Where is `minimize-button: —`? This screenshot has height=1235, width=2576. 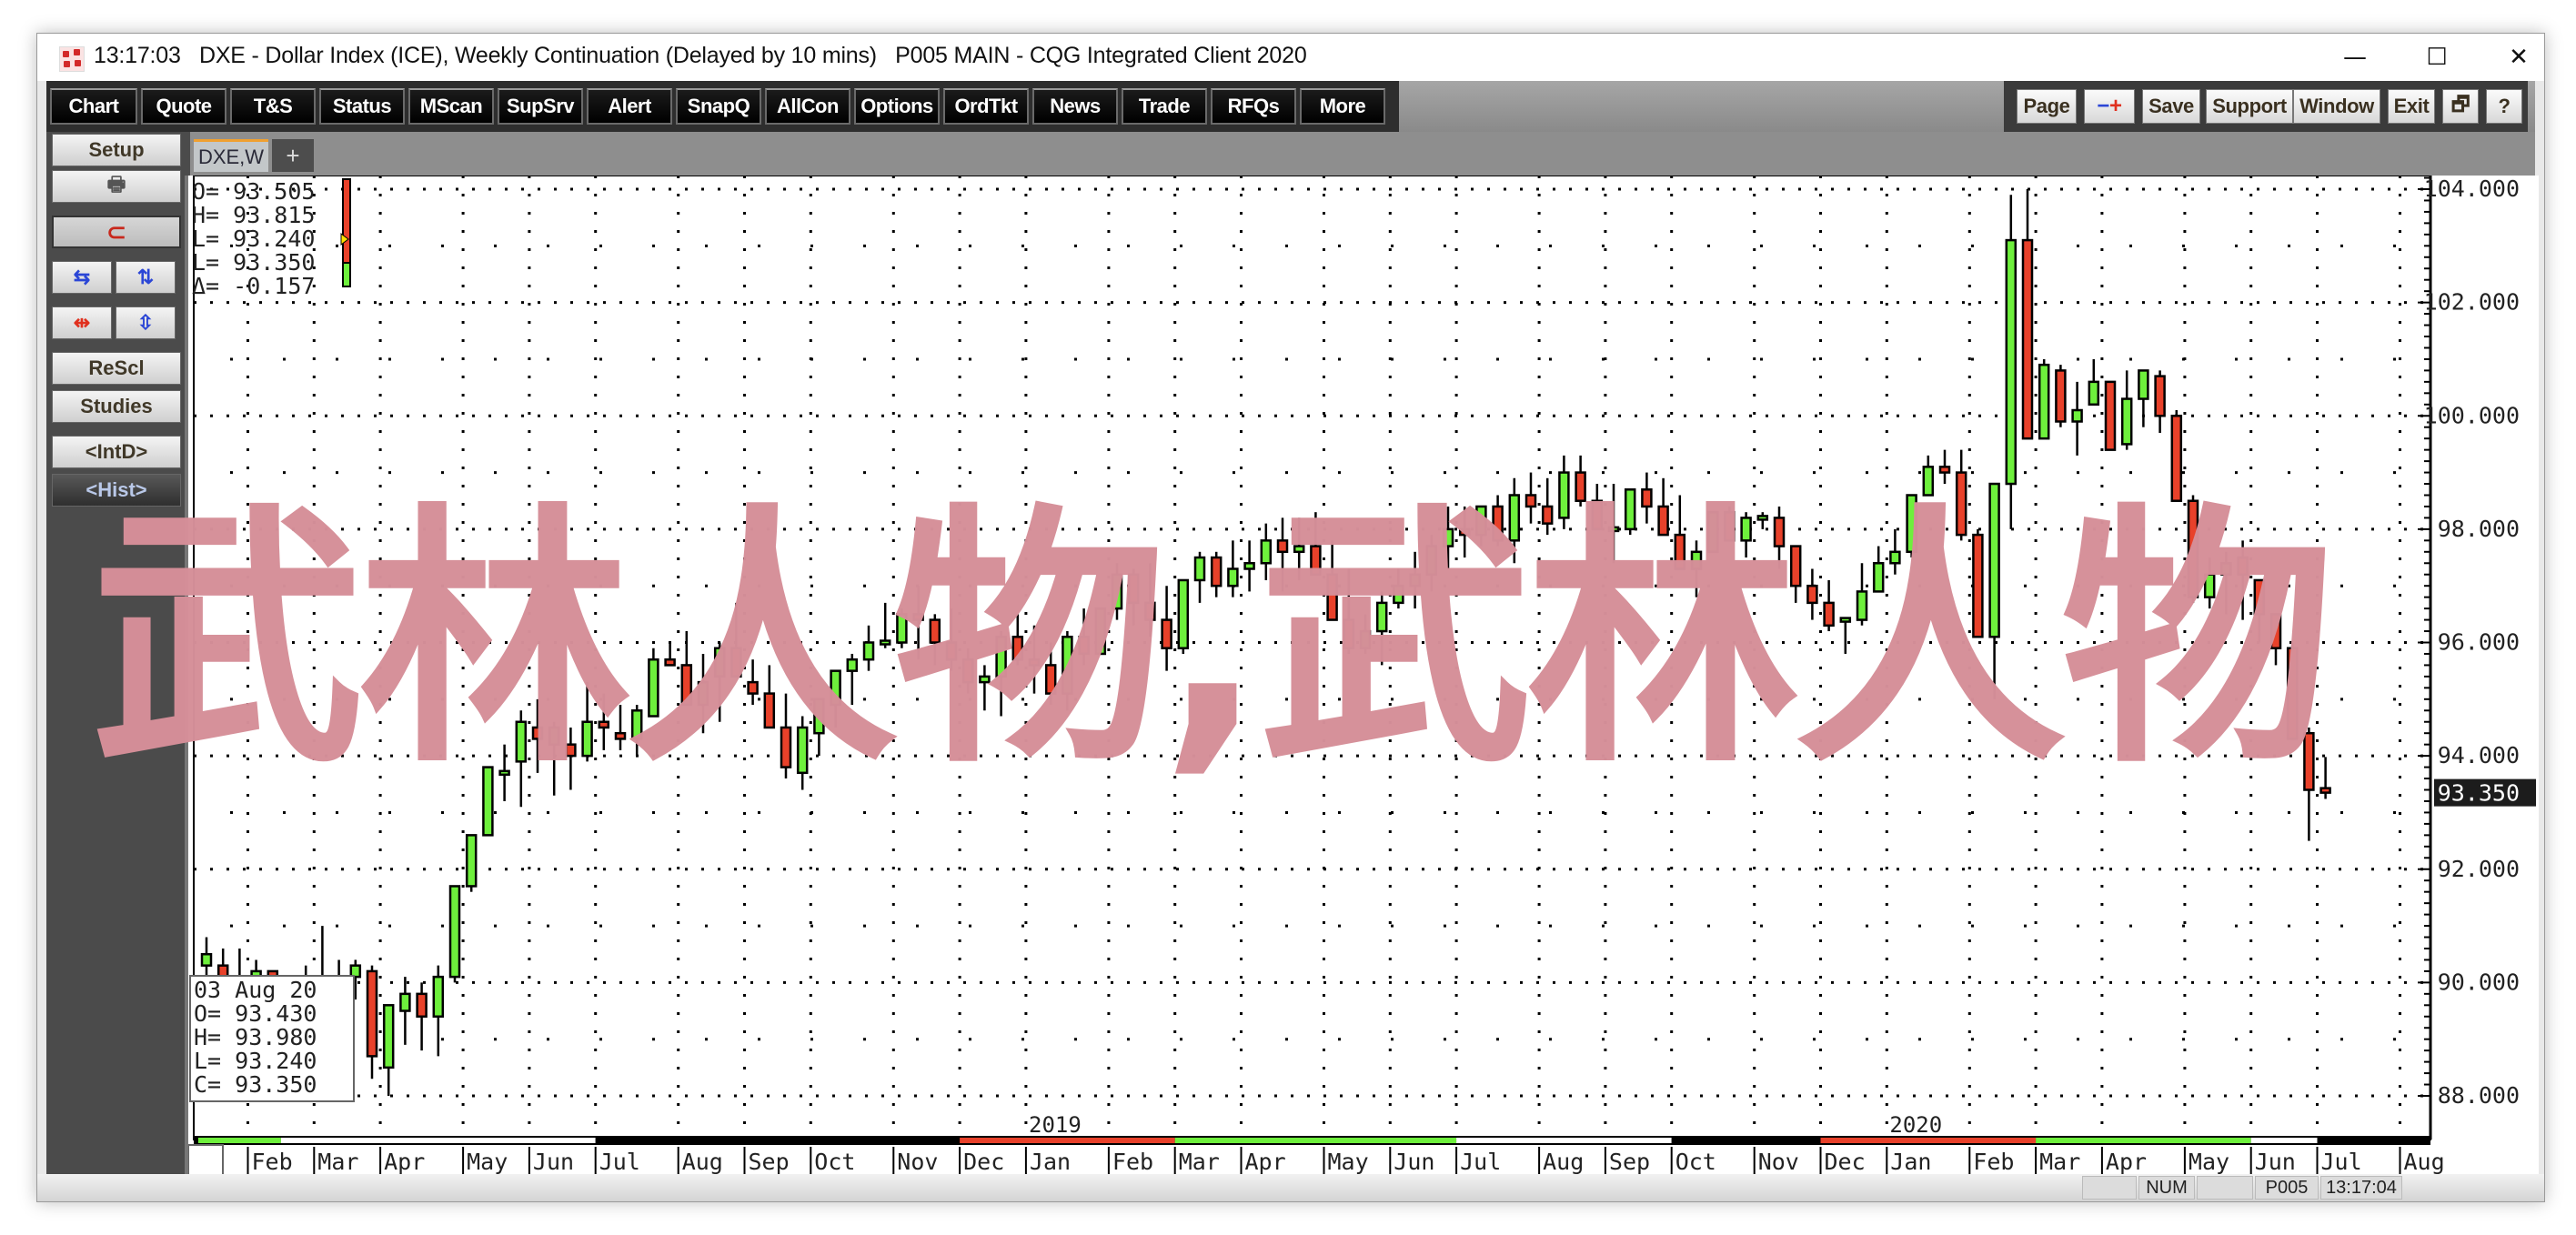
minimize-button: — is located at coordinates (2355, 57).